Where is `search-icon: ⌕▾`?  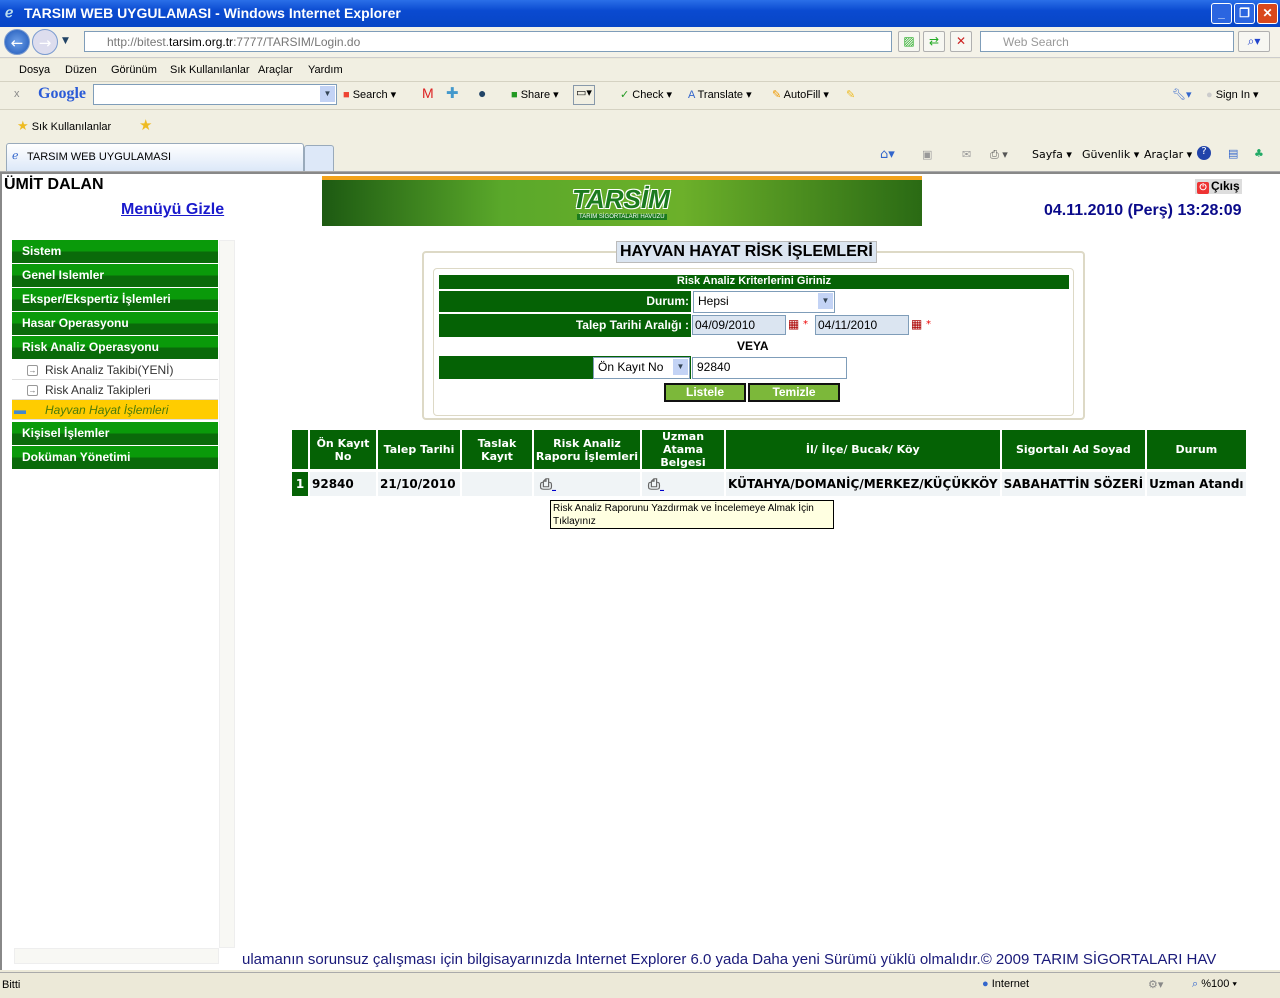
search-icon: ⌕▾ is located at coordinates (1254, 41).